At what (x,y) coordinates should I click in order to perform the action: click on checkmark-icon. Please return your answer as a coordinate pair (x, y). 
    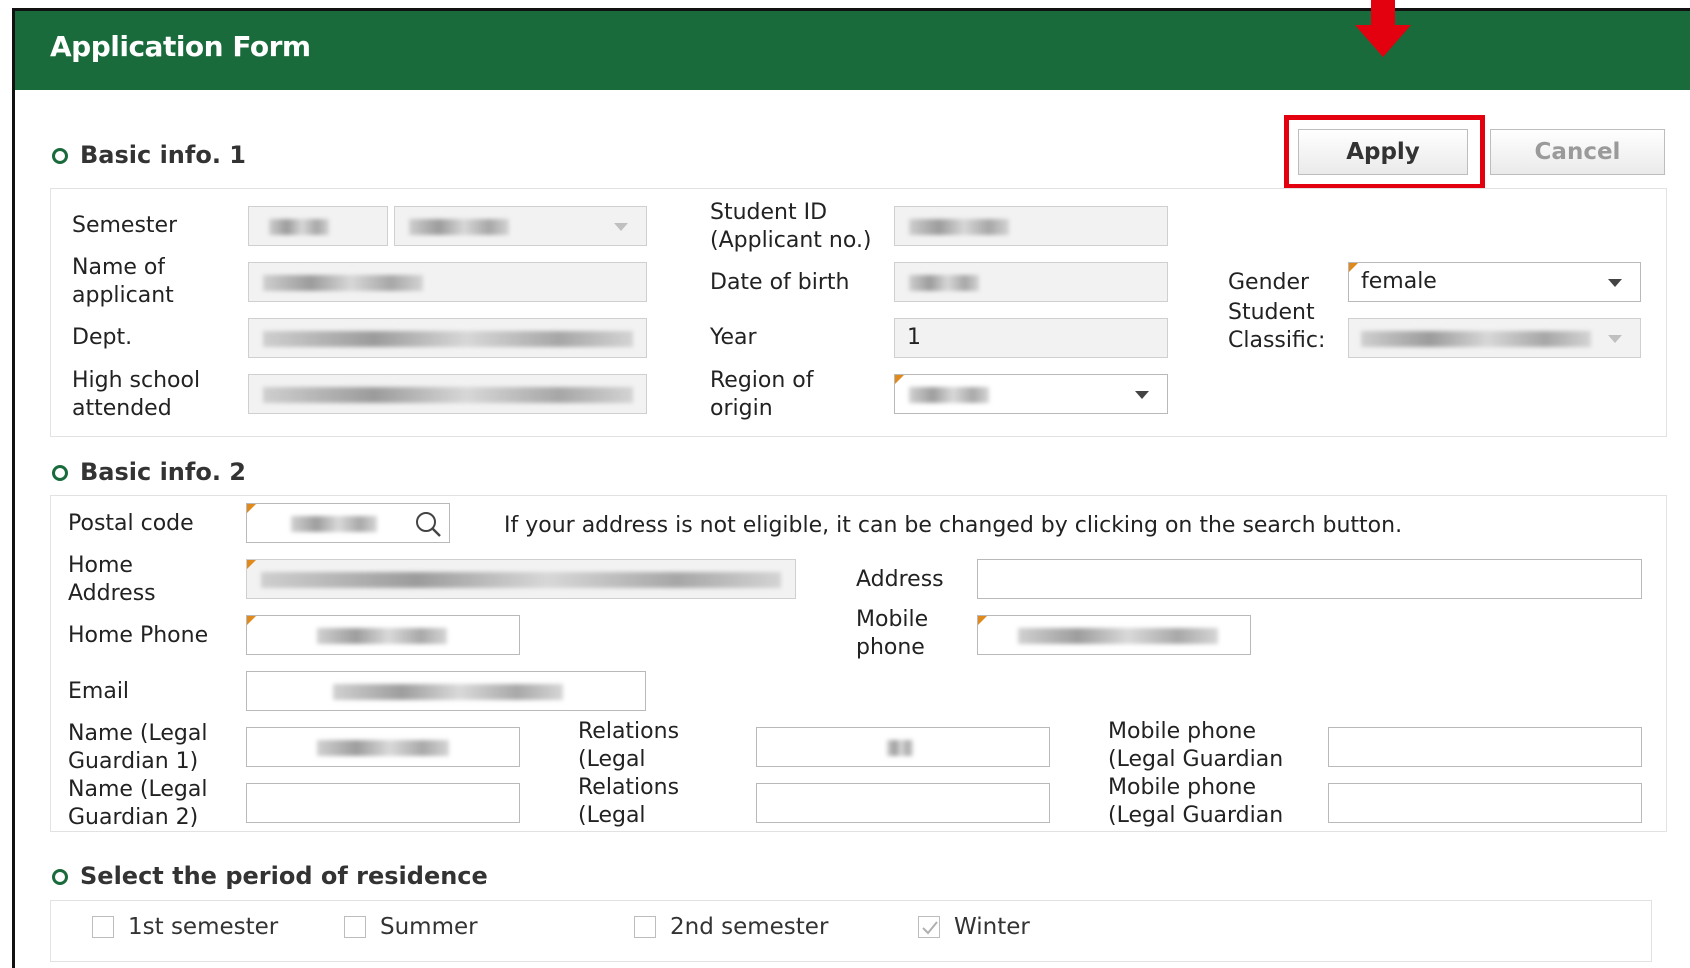
    Looking at the image, I should click on (930, 928).